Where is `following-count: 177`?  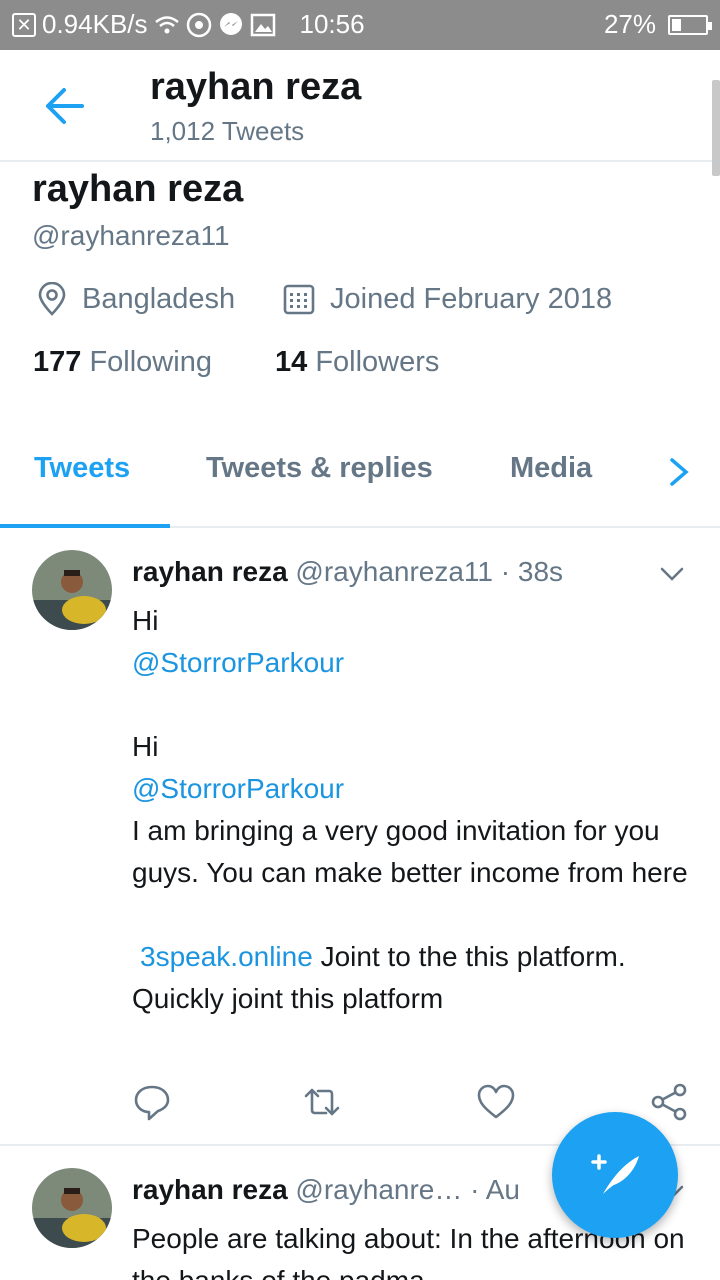
following-count: 177 is located at coordinates (57, 362).